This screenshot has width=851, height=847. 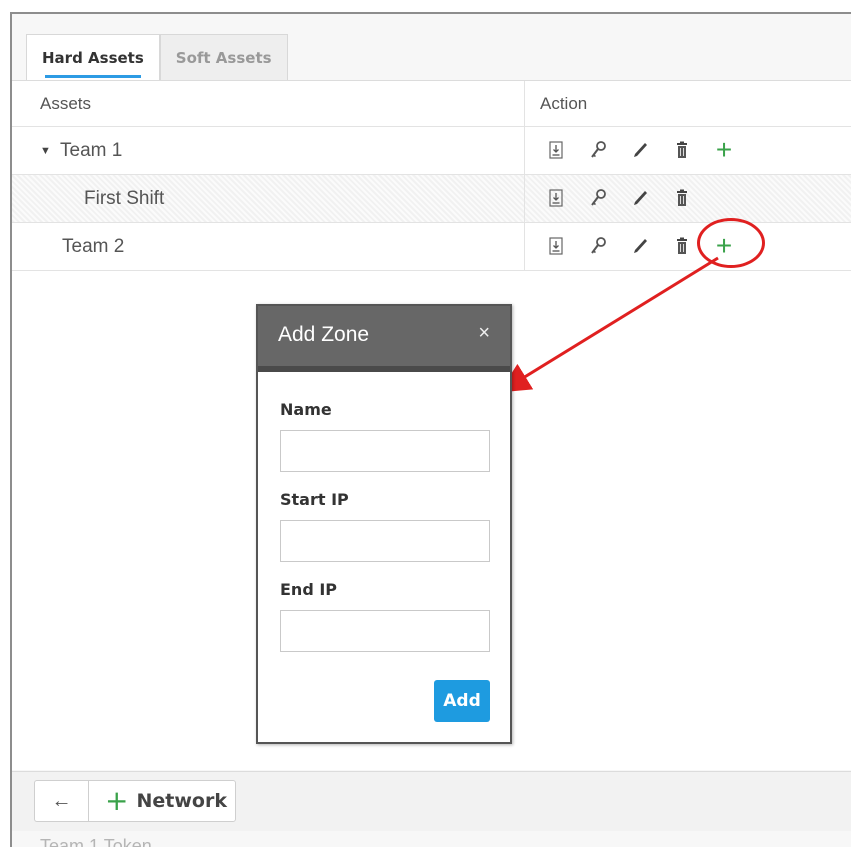 I want to click on tab-hard-assets: Hard Assets, so click(x=93, y=58).